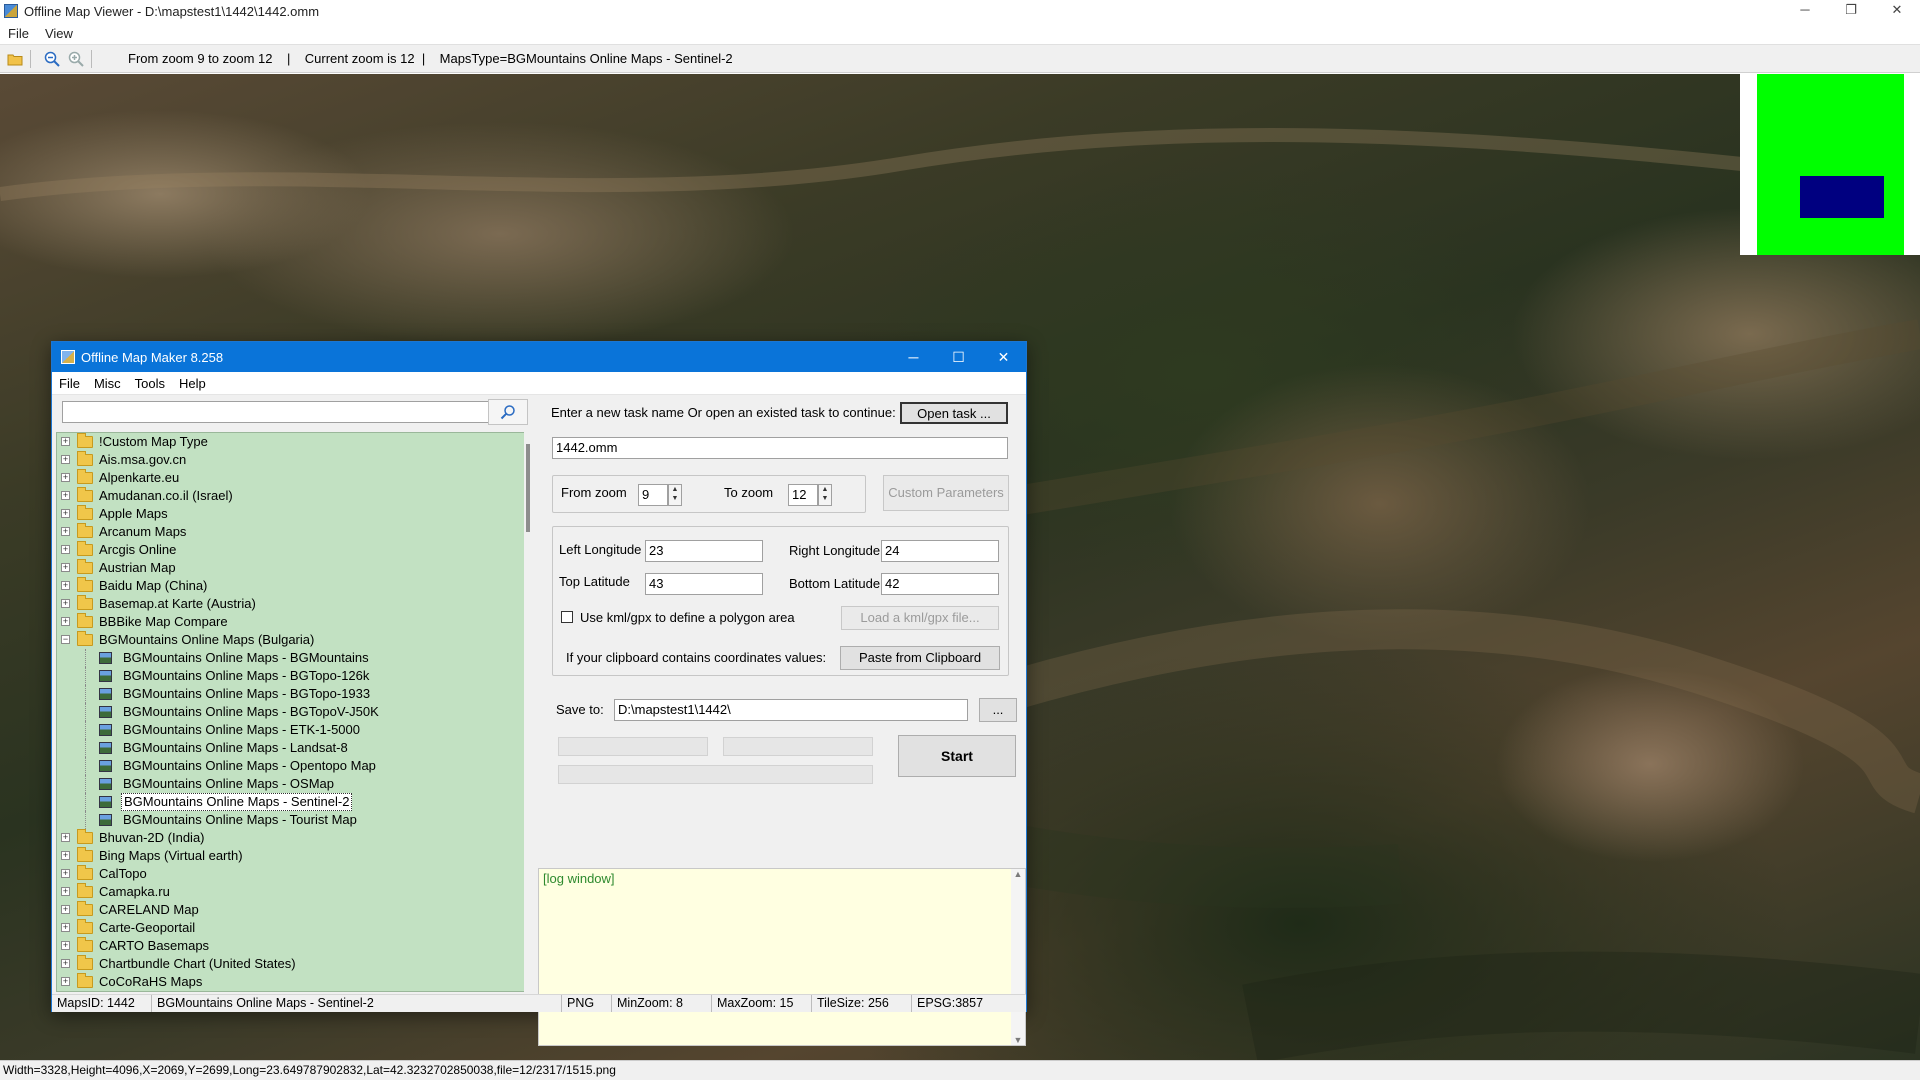  I want to click on menu-view: View, so click(59, 33).